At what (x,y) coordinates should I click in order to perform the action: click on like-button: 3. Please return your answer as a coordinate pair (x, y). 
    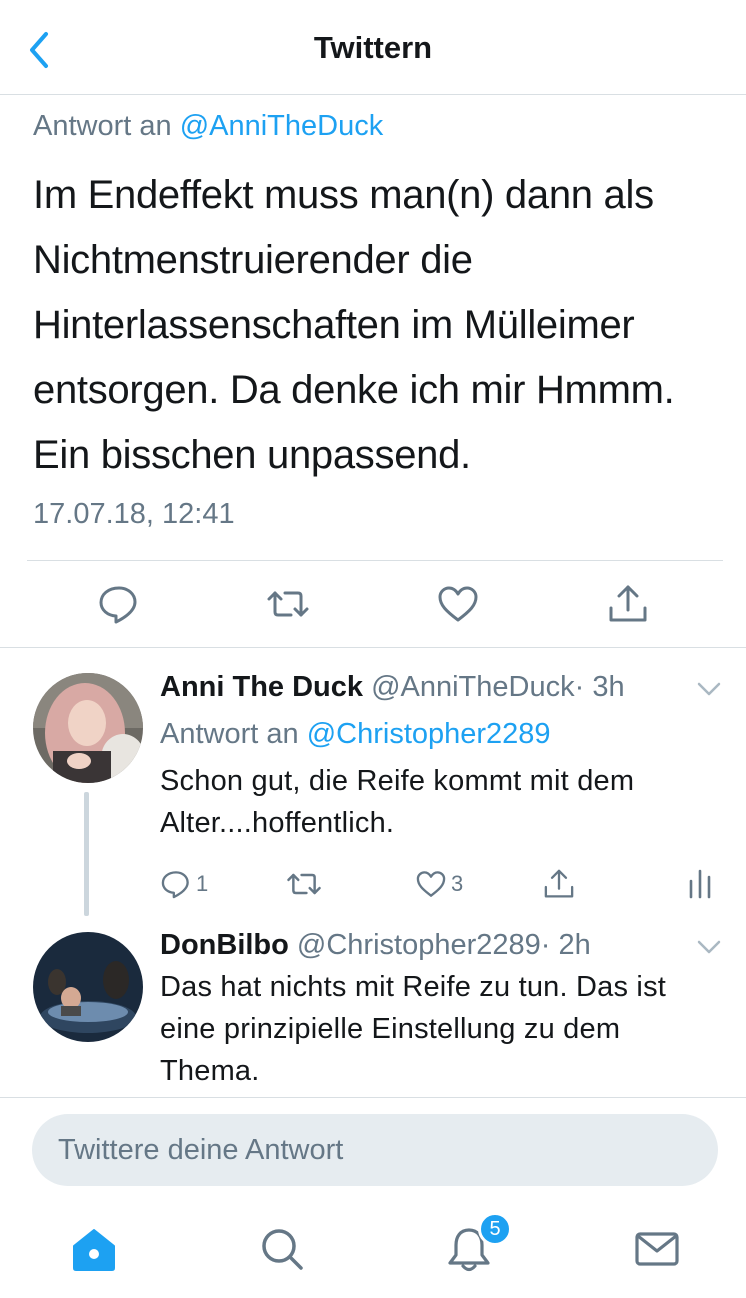
    Looking at the image, I should click on (439, 884).